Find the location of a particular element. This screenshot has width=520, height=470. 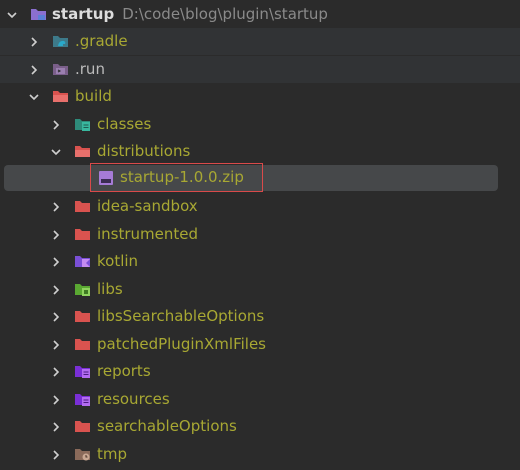

tree-row-run: .run is located at coordinates (260, 69).